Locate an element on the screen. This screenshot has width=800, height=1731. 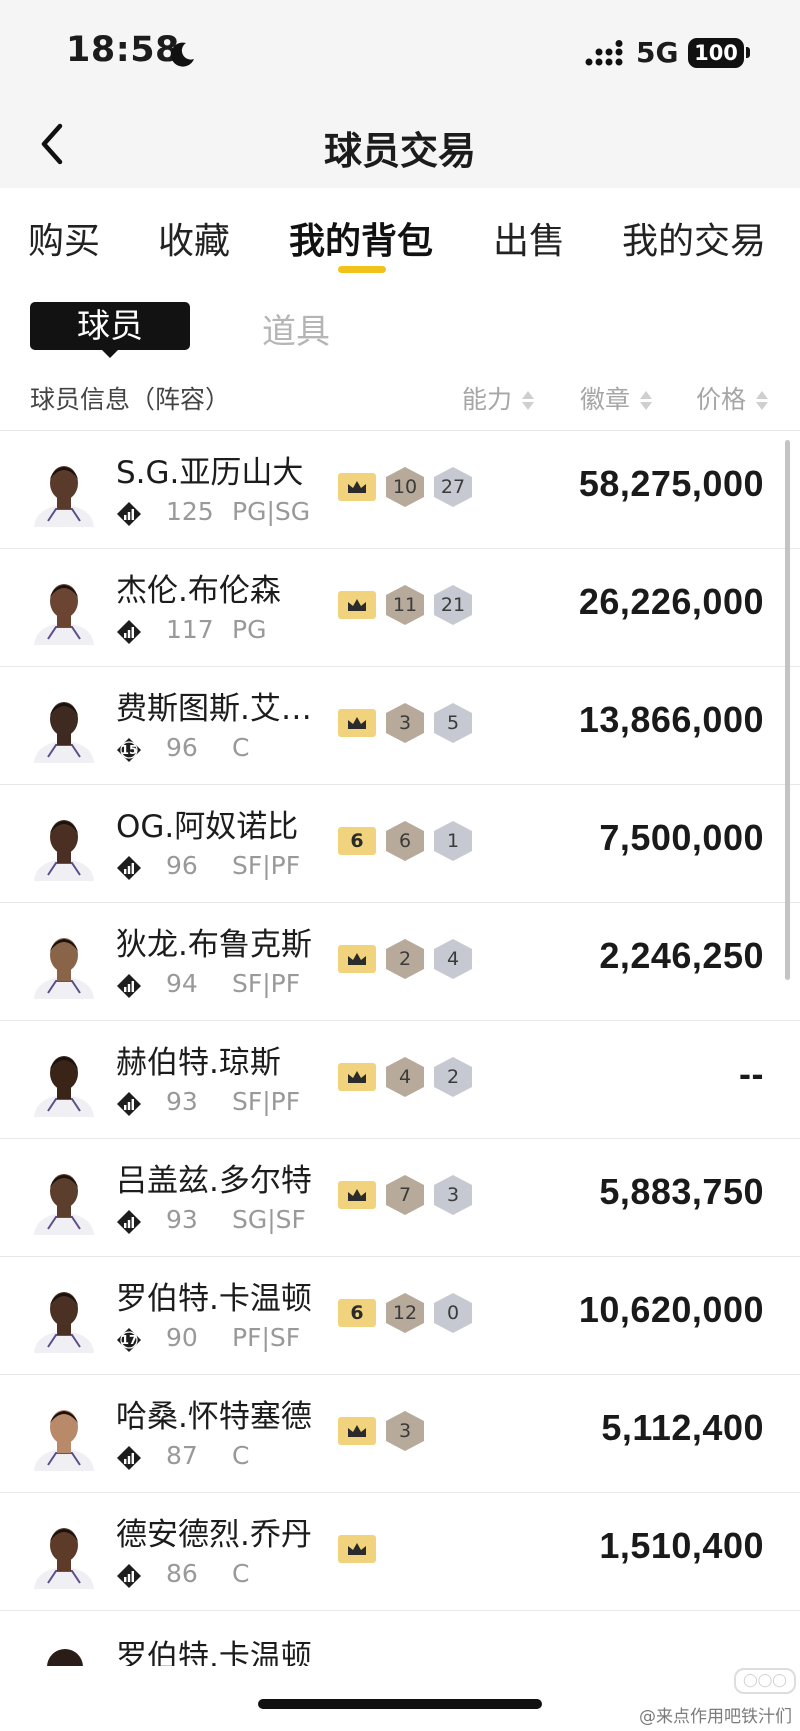
player-row: 罗伯特.卡温顿 17 90 PF|SF 6 12 0 10,620,000 is located at coordinates (400, 1316).